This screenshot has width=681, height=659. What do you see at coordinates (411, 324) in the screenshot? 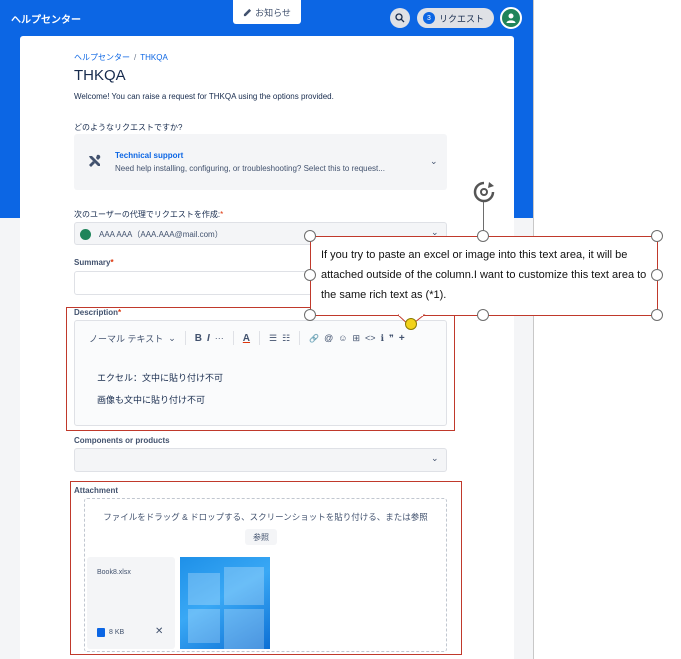
I see `callout-pointer-handle` at bounding box center [411, 324].